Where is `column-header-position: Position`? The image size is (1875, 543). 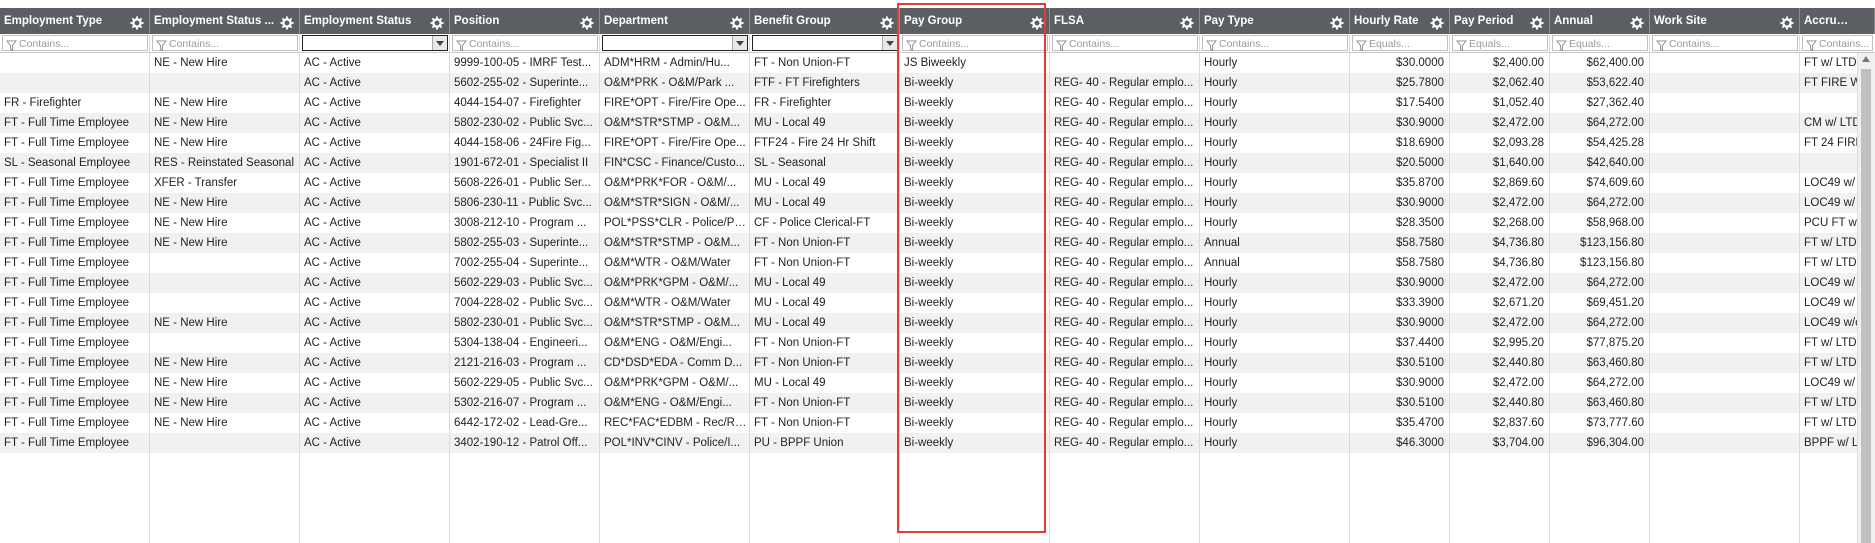 column-header-position: Position is located at coordinates (525, 21).